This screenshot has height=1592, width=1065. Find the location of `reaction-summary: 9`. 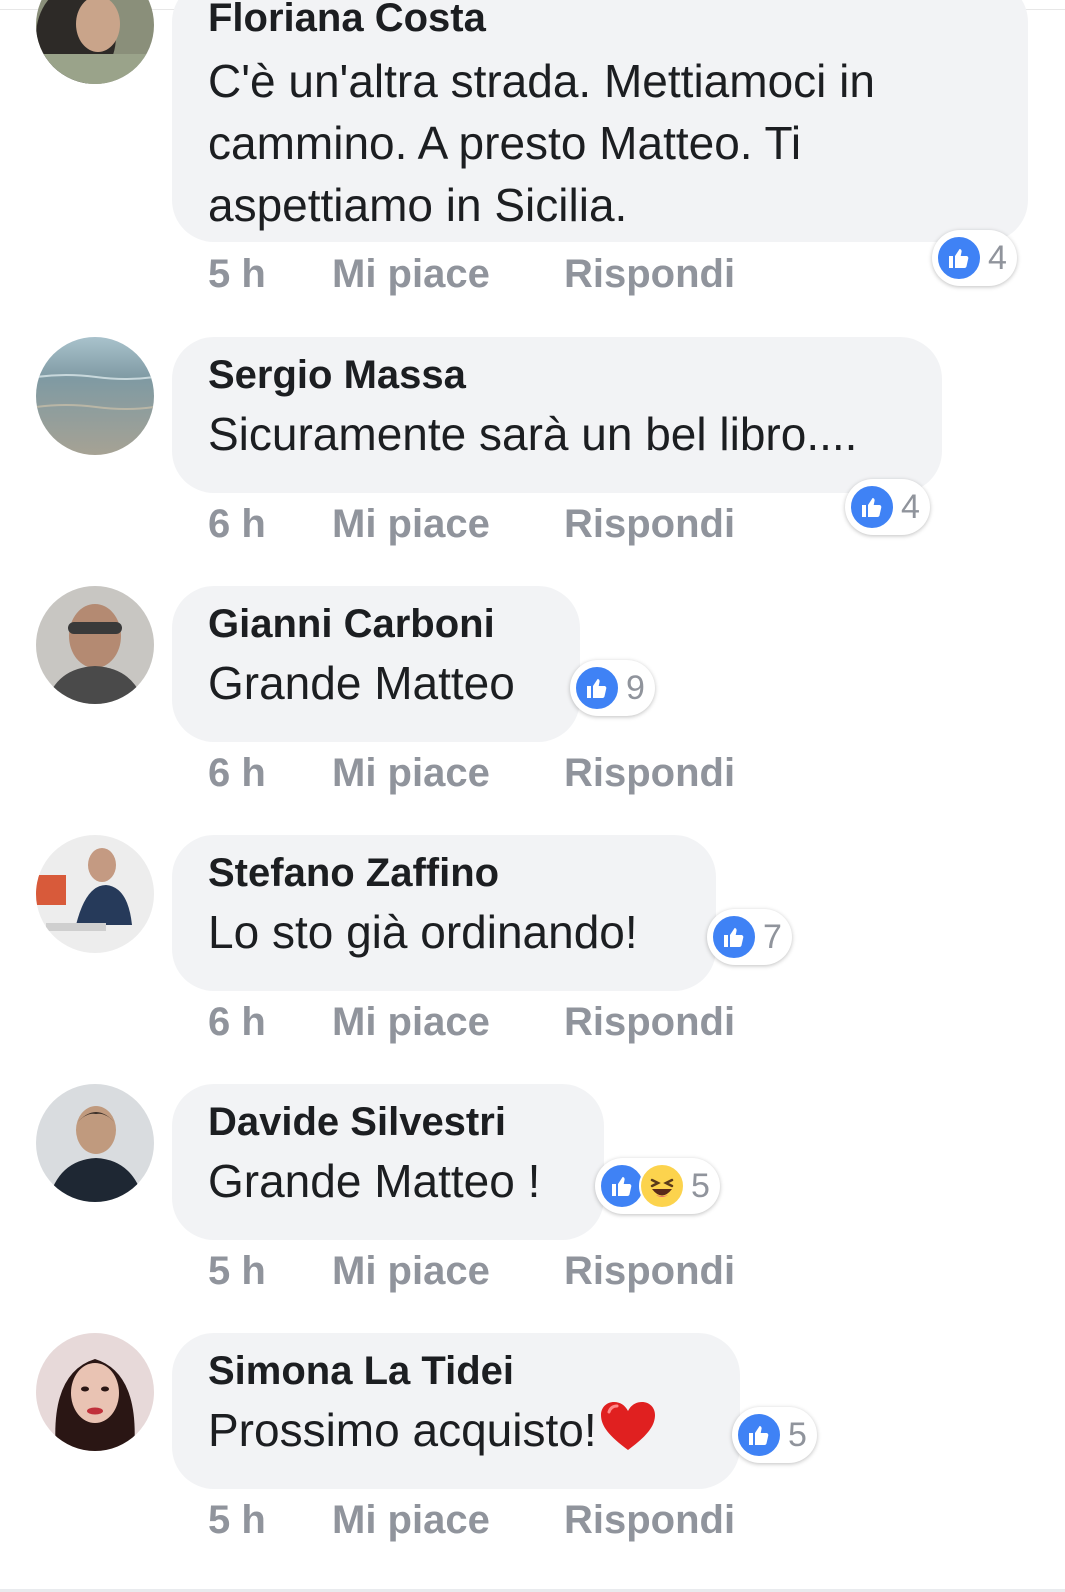

reaction-summary: 9 is located at coordinates (612, 688).